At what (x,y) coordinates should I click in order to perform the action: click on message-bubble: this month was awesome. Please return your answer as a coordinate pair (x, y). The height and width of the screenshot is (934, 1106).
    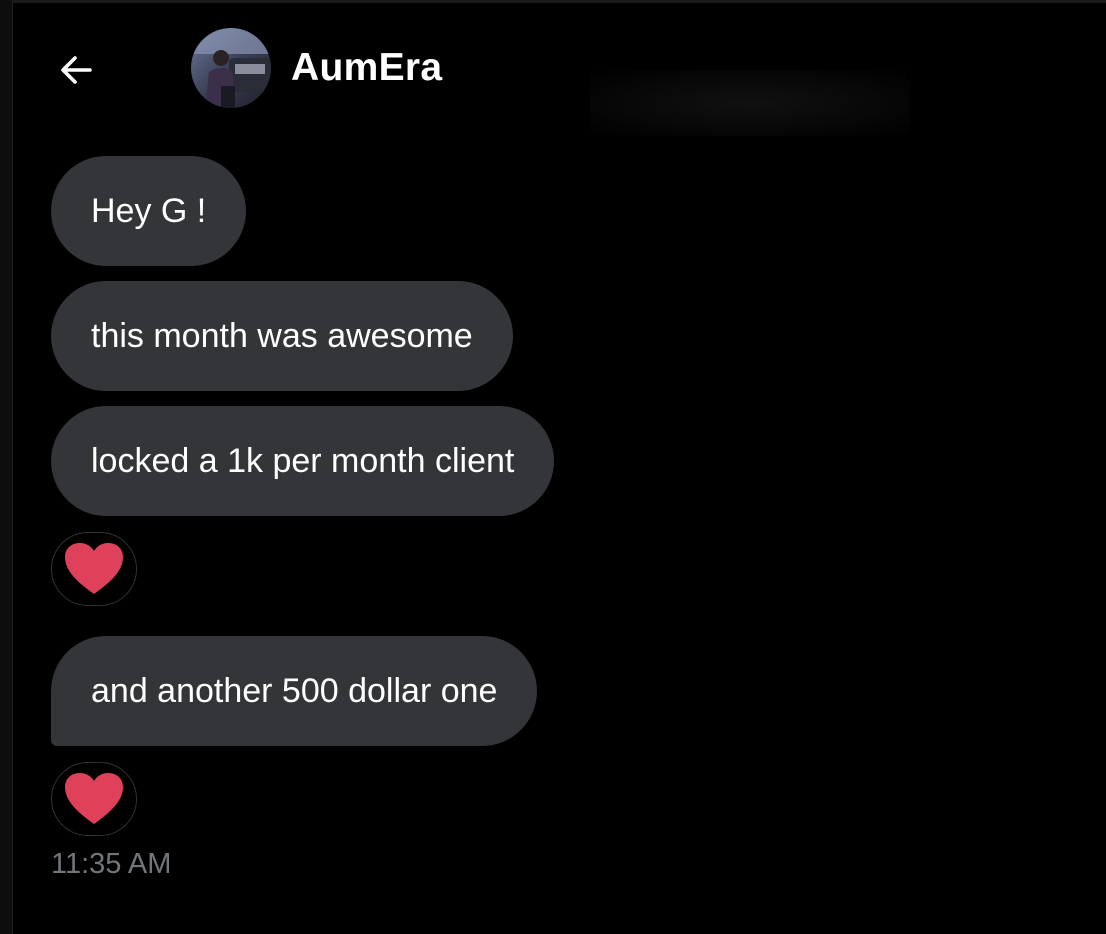
    Looking at the image, I should click on (282, 336).